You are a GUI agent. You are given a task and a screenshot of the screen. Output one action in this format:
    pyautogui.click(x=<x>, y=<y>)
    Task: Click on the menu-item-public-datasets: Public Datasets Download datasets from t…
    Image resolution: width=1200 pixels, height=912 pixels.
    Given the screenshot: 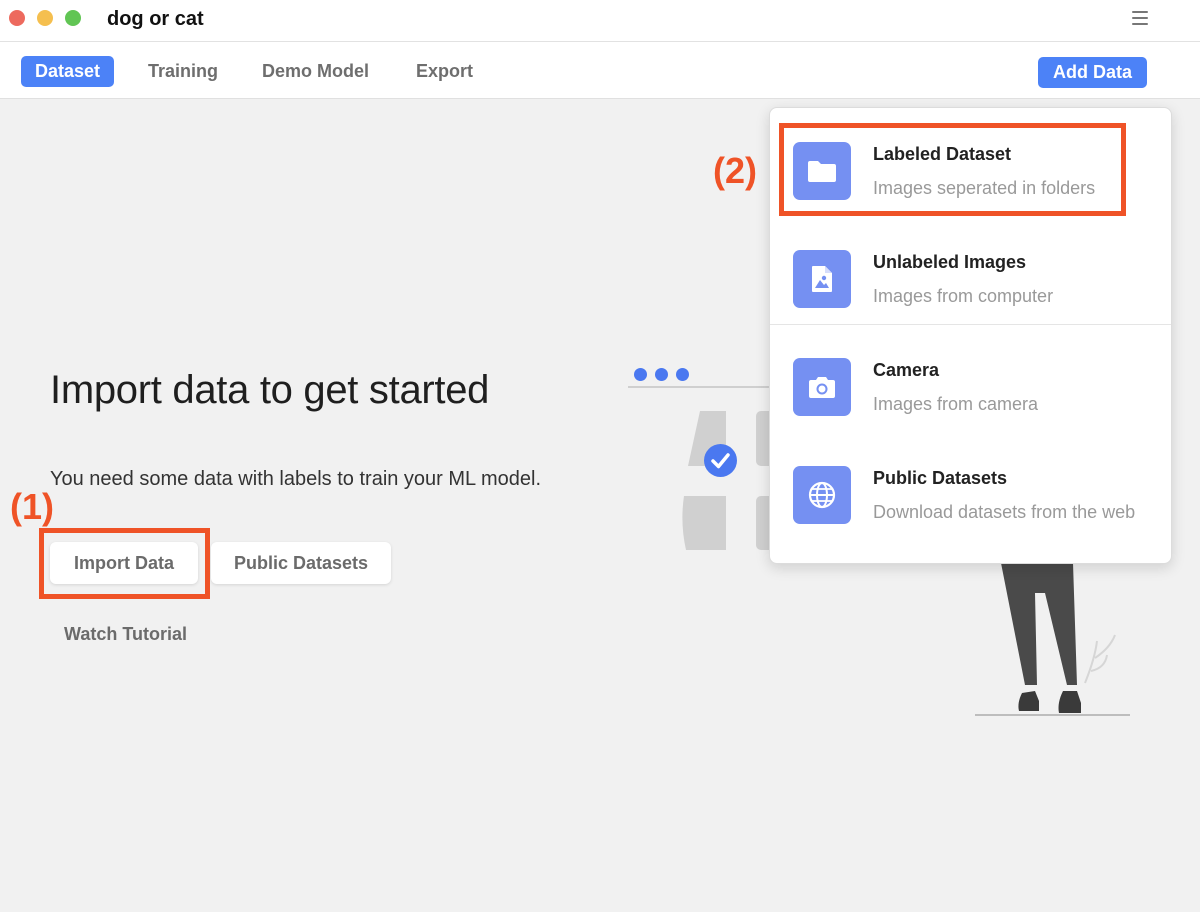 What is the action you would take?
    pyautogui.click(x=970, y=486)
    